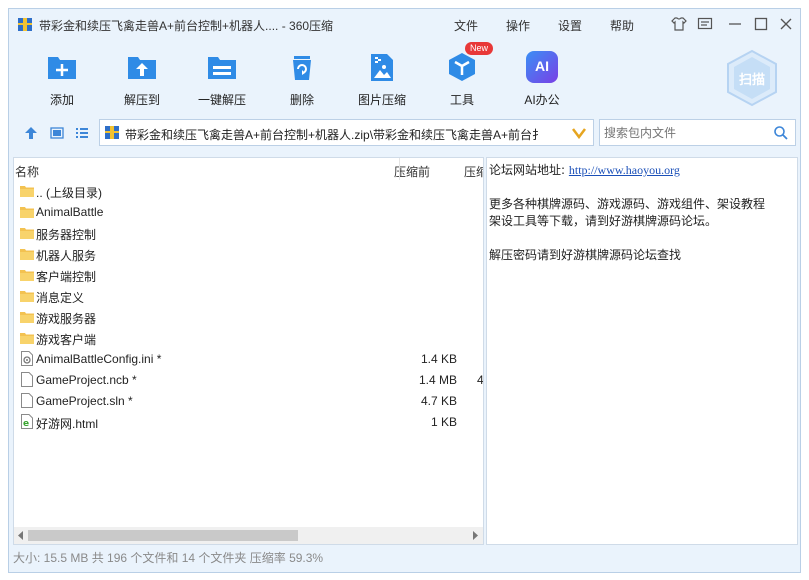  I want to click on comment-line-4: 解压密码请到好游棋牌源码论坛查找, so click(585, 255).